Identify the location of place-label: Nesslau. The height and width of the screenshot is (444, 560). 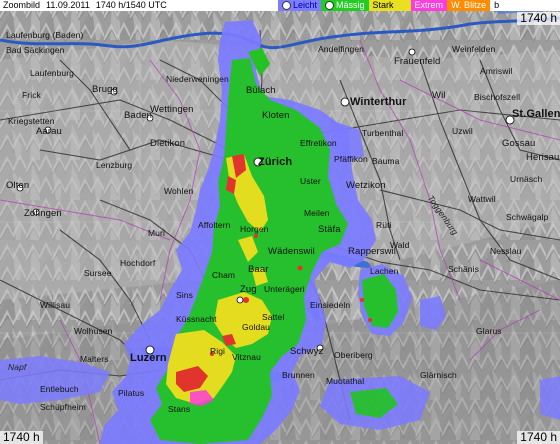
(506, 251).